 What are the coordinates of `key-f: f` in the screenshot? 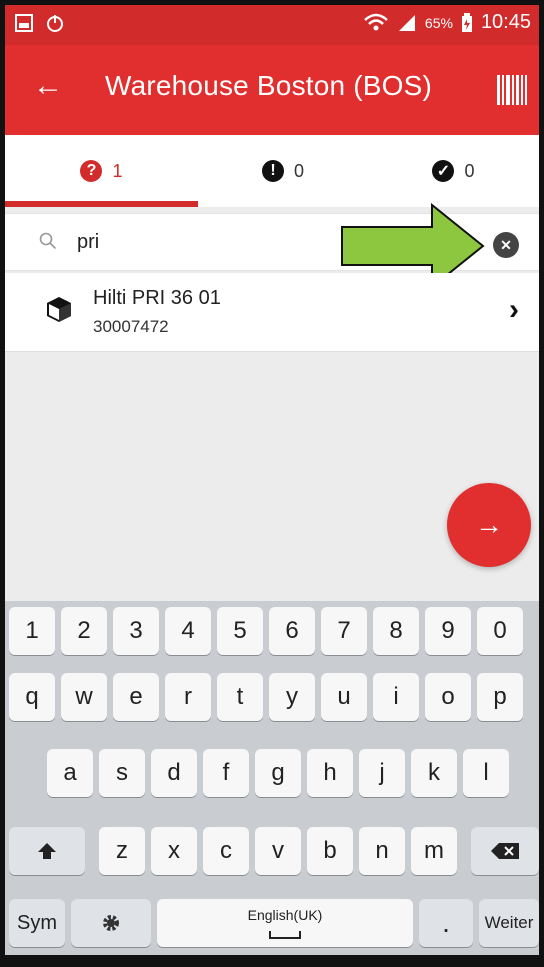 It's located at (226, 773).